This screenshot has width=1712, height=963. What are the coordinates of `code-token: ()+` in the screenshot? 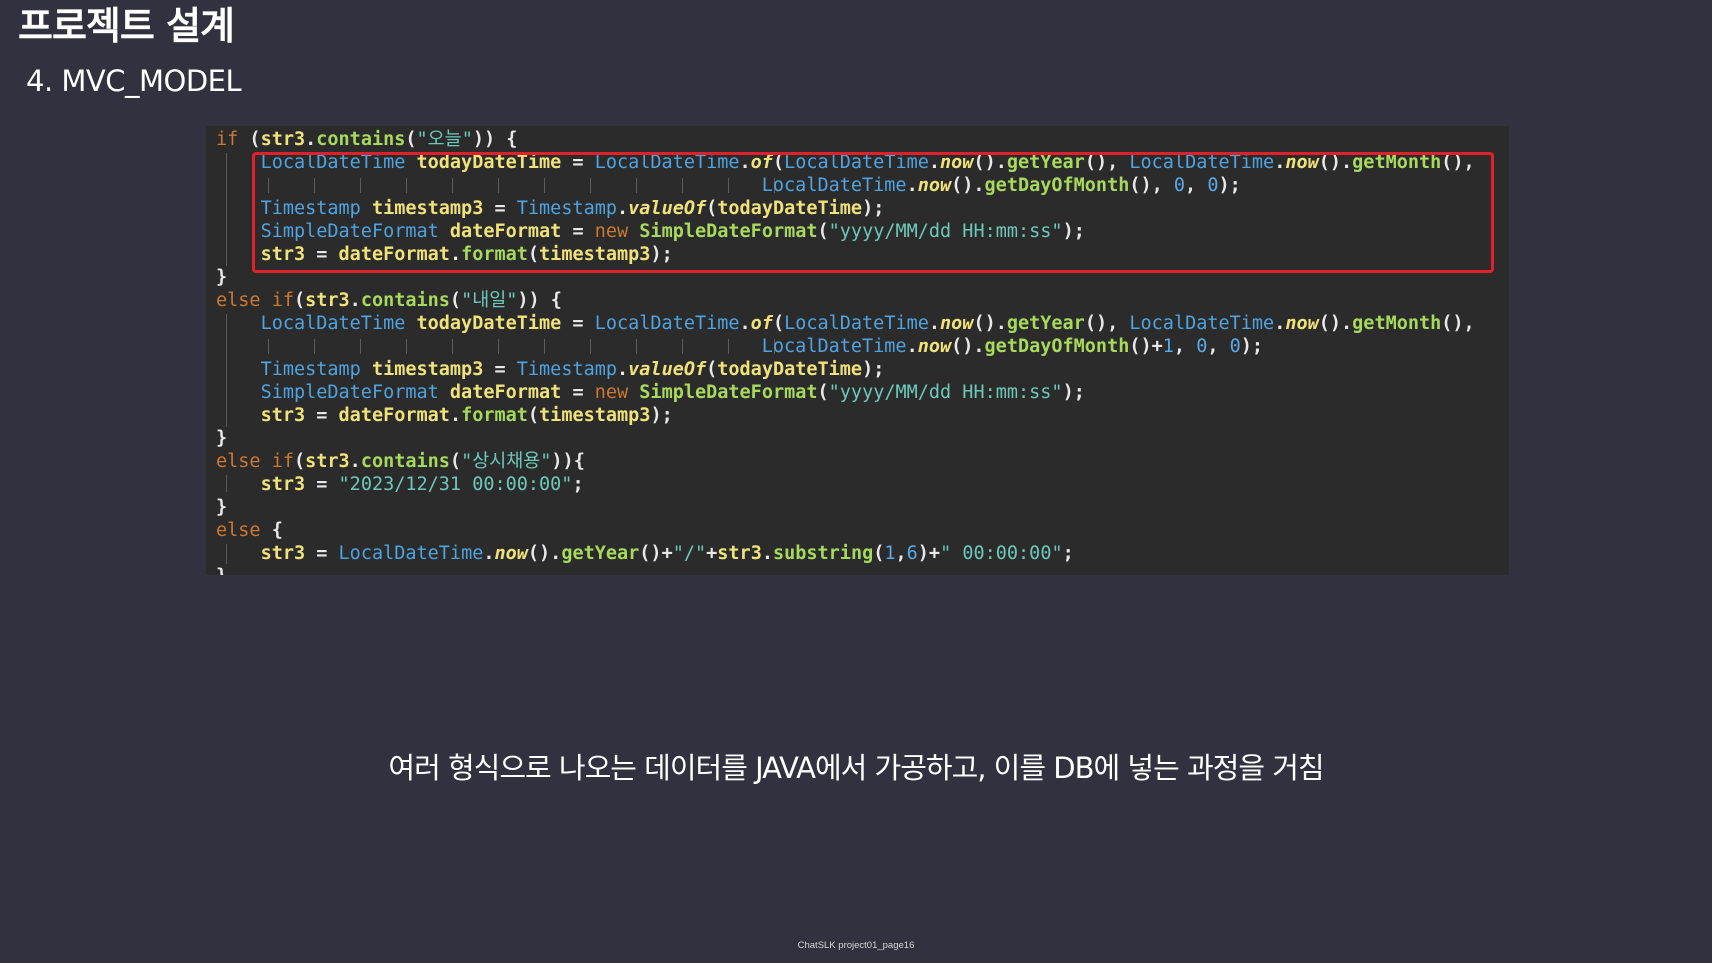 It's located at (656, 553).